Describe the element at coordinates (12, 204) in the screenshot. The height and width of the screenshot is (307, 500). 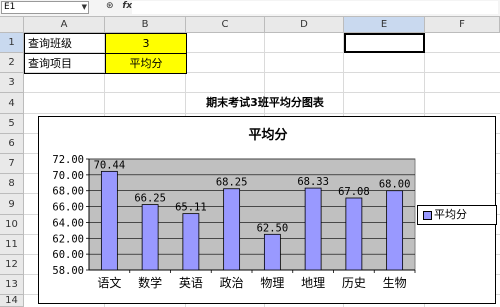
I see `row-header-9: 9` at that location.